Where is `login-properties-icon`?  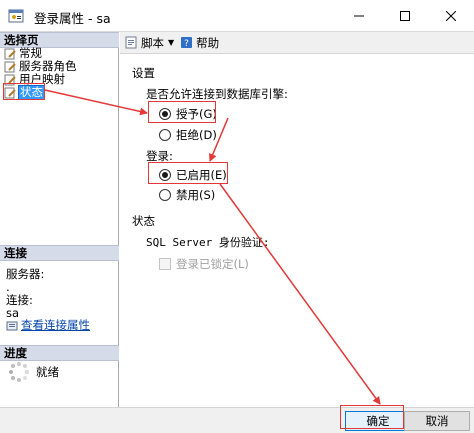 login-properties-icon is located at coordinates (16, 16).